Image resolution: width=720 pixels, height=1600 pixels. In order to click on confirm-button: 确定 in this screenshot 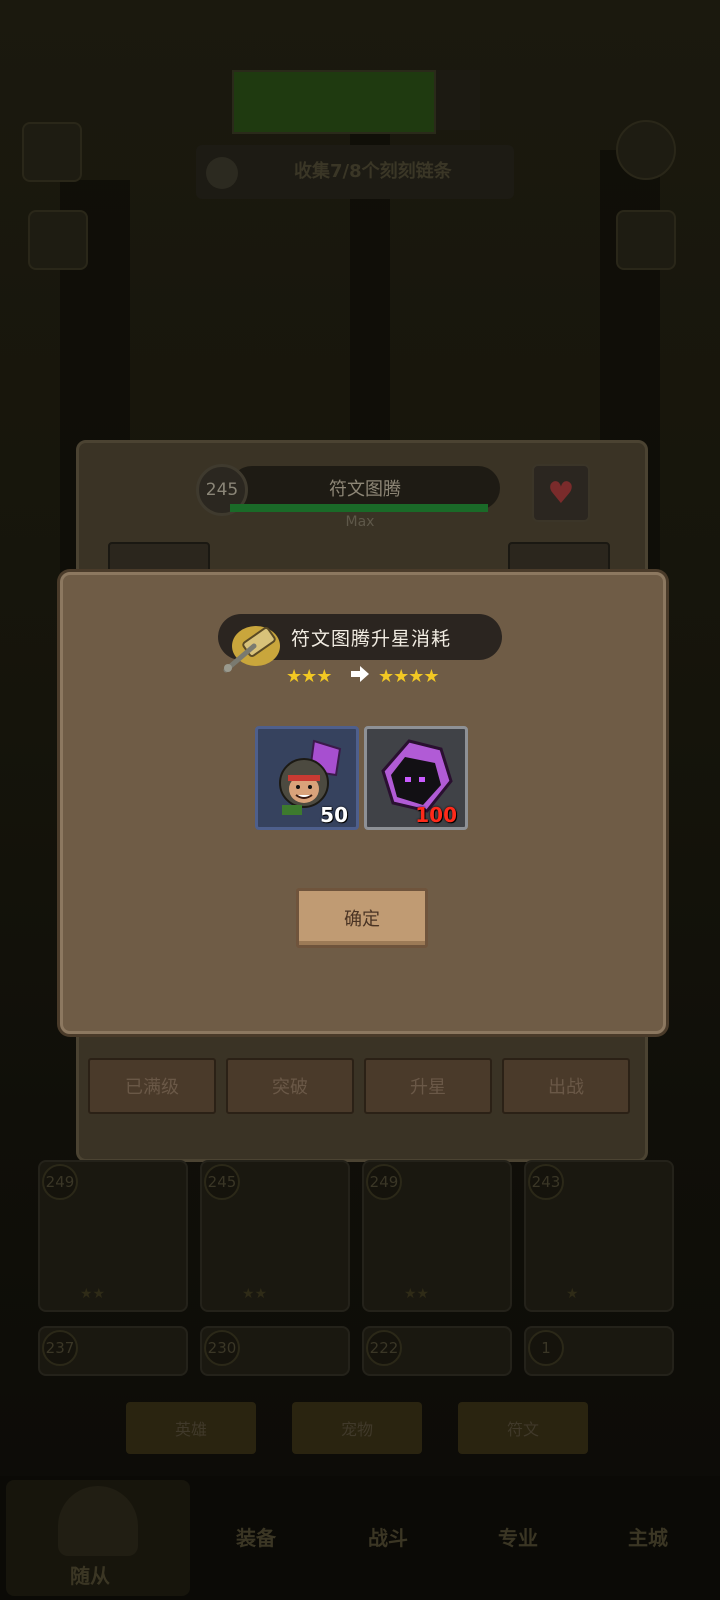, I will do `click(362, 918)`.